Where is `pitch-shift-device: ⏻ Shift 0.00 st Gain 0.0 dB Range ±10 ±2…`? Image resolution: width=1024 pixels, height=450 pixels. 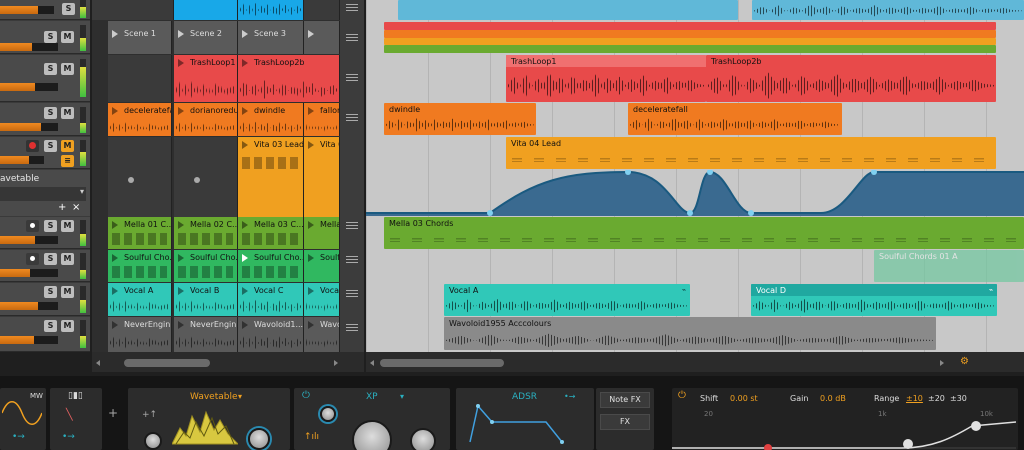 pitch-shift-device: ⏻ Shift 0.00 st Gain 0.0 dB Range ±10 ±2… is located at coordinates (845, 419).